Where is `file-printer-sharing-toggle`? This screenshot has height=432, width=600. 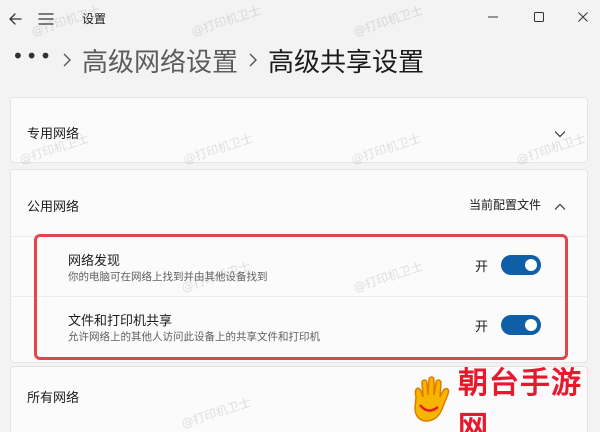 file-printer-sharing-toggle is located at coordinates (521, 325).